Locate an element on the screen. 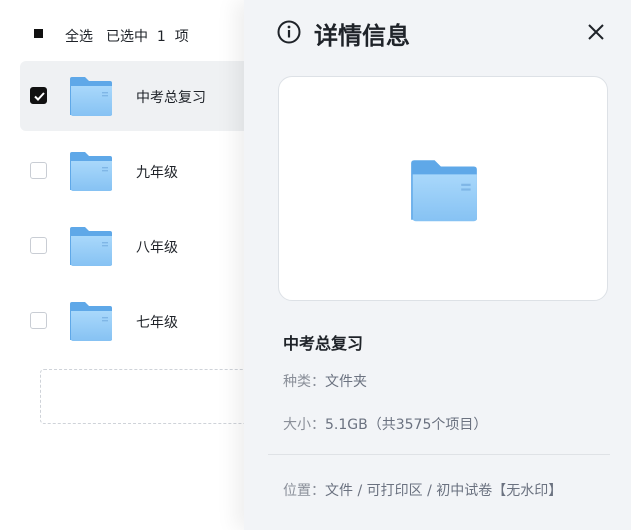  meta-size-label: 大小： is located at coordinates (304, 425).